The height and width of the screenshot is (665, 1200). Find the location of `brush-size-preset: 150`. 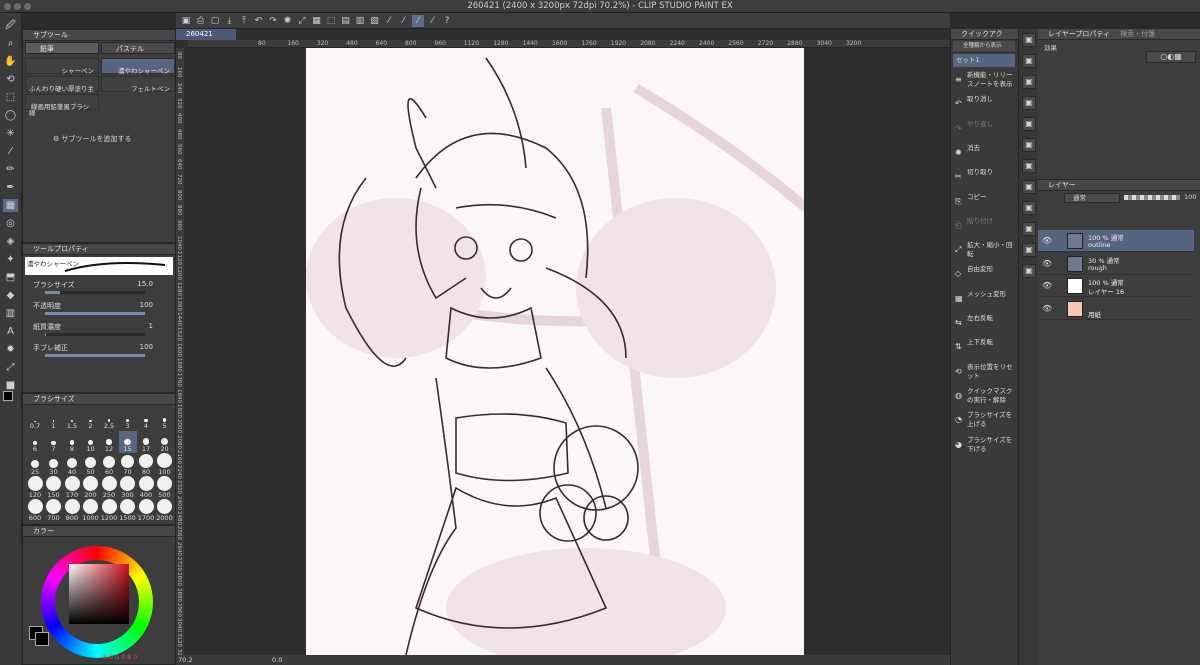

brush-size-preset: 150 is located at coordinates (54, 487).